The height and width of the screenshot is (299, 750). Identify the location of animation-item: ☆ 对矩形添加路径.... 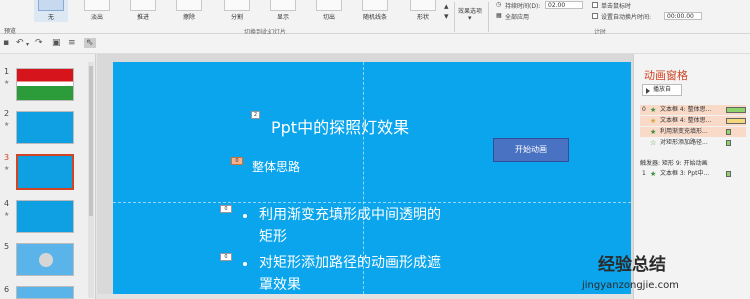
(693, 143).